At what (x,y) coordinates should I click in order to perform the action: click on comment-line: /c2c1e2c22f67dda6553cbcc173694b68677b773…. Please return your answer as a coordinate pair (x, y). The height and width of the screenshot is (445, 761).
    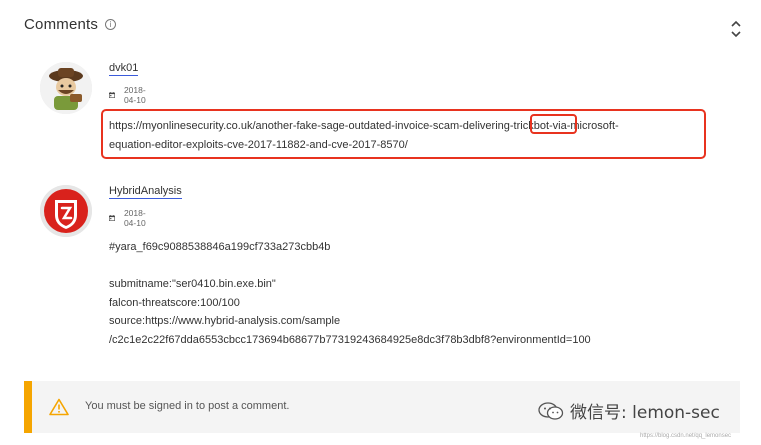
    Looking at the image, I should click on (350, 340).